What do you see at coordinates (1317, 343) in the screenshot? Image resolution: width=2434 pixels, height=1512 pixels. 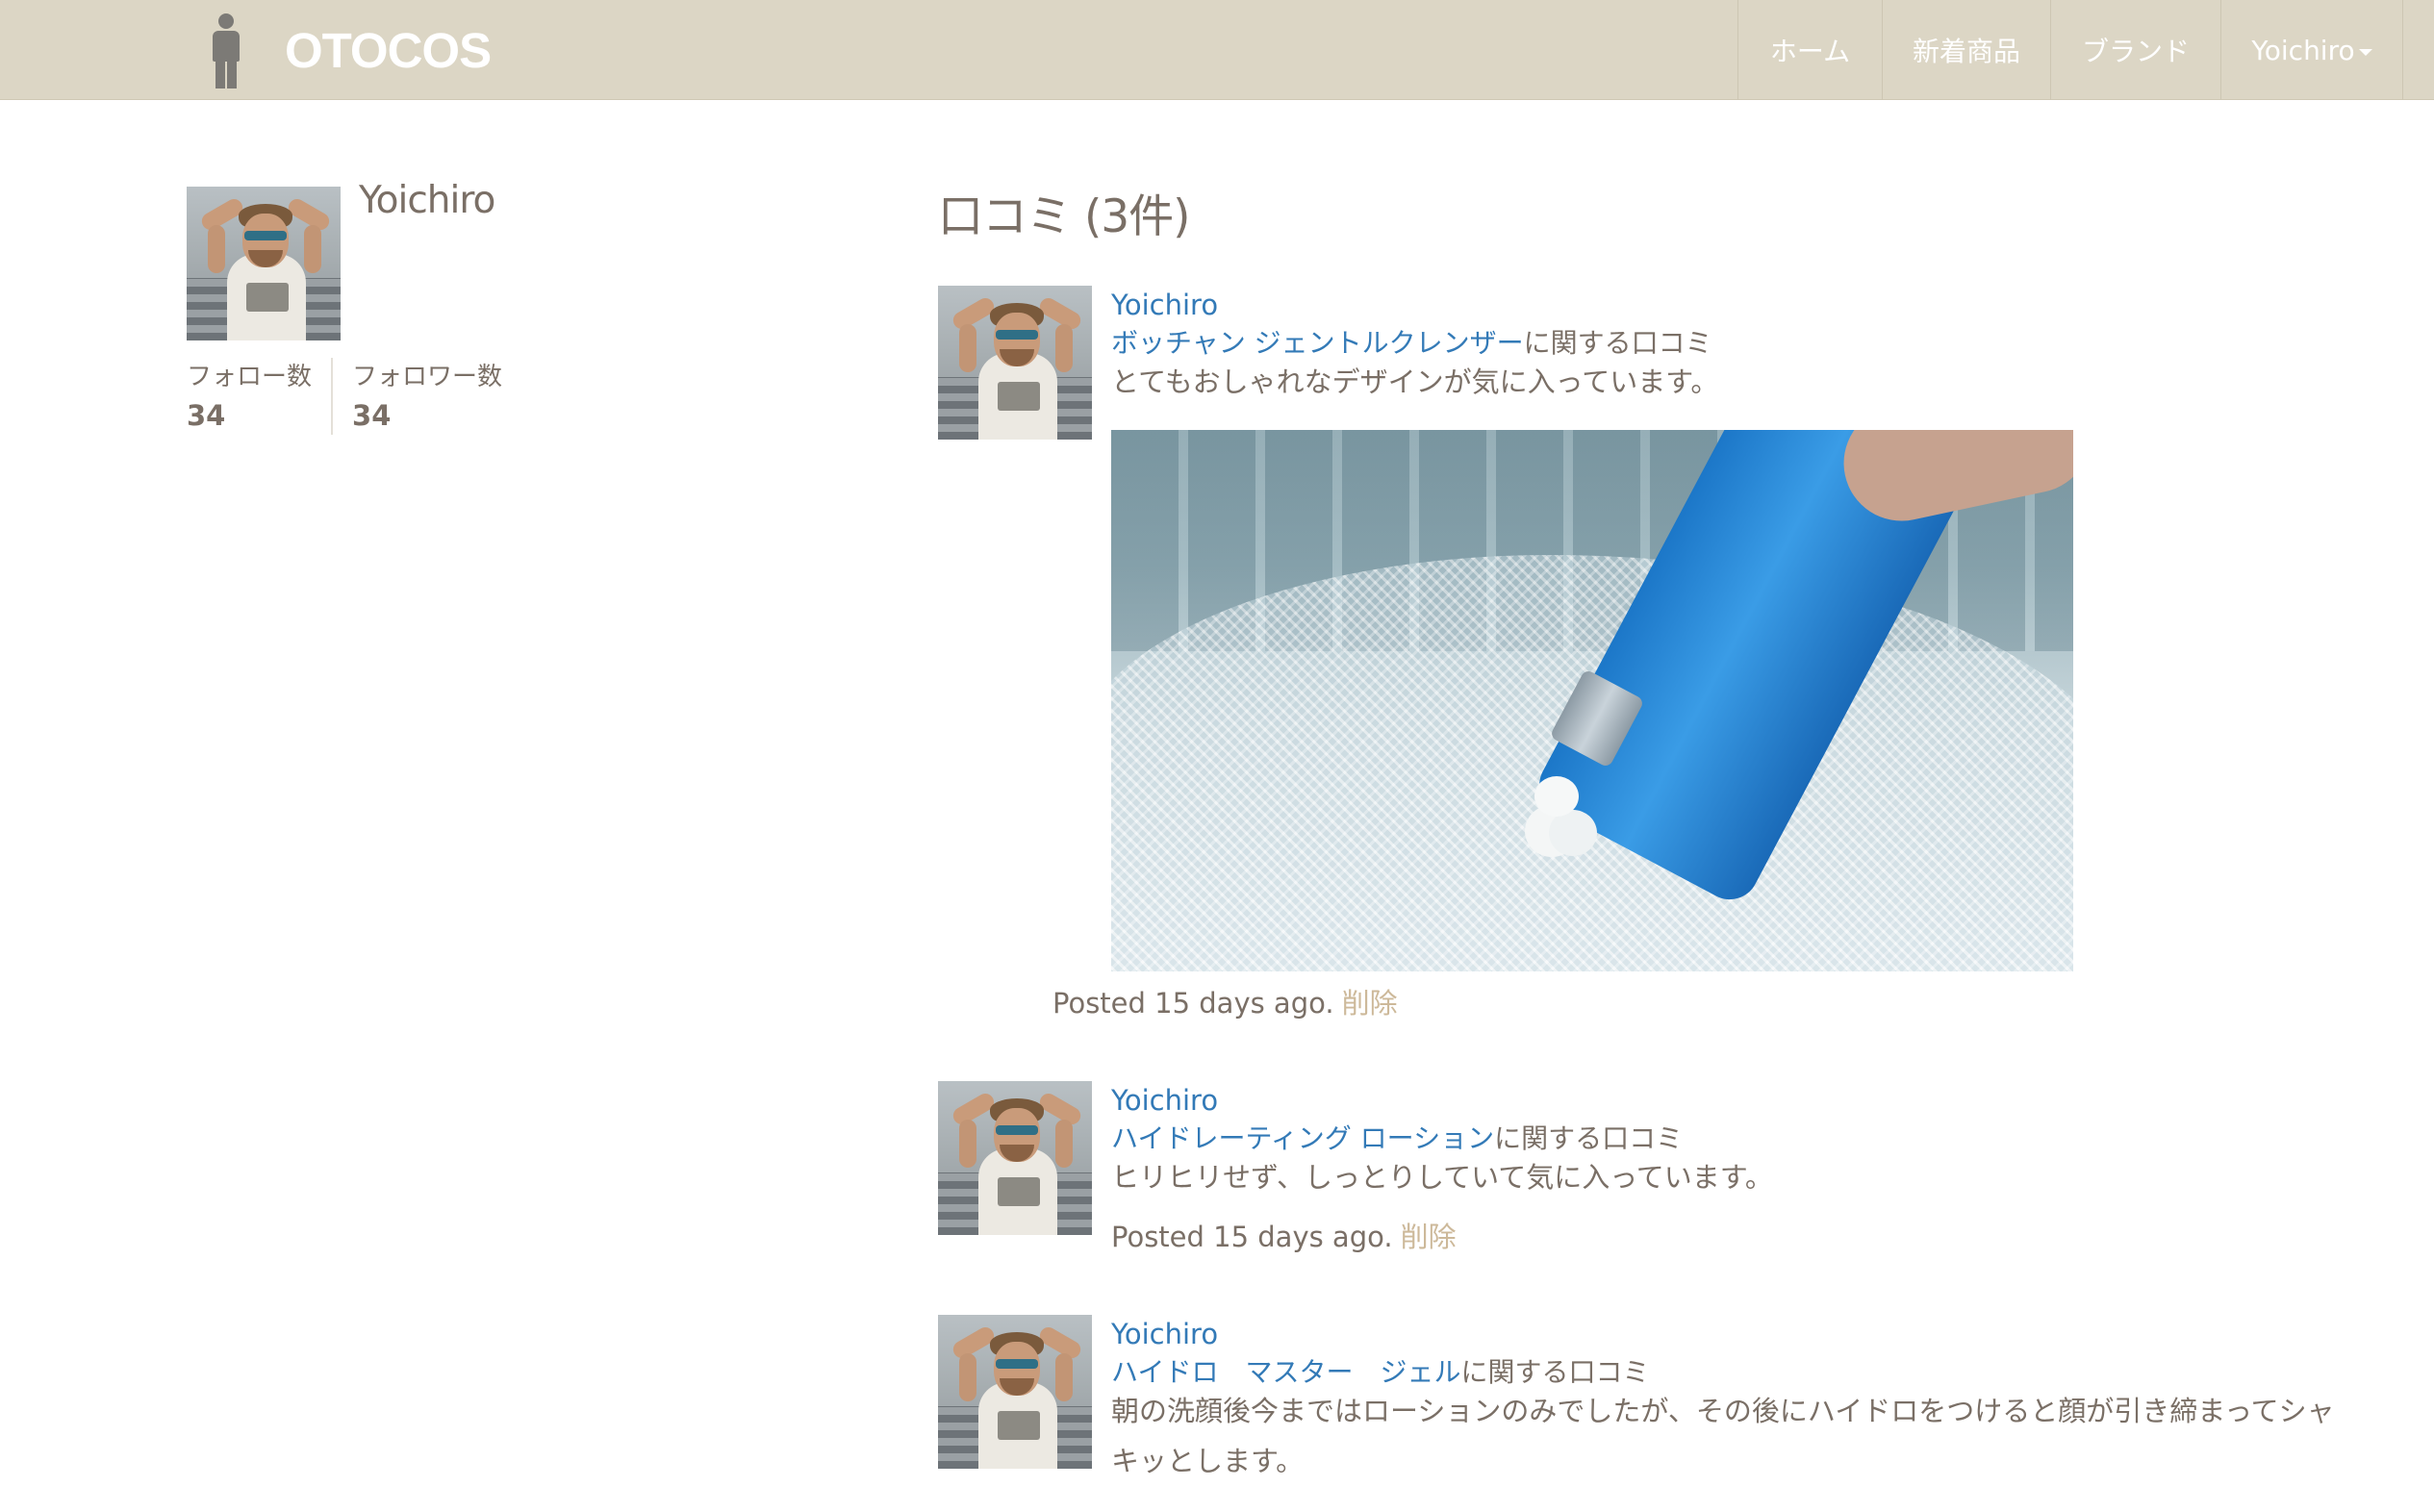 I see `review-product-link: ボッチャン ジェントルクレンザー` at bounding box center [1317, 343].